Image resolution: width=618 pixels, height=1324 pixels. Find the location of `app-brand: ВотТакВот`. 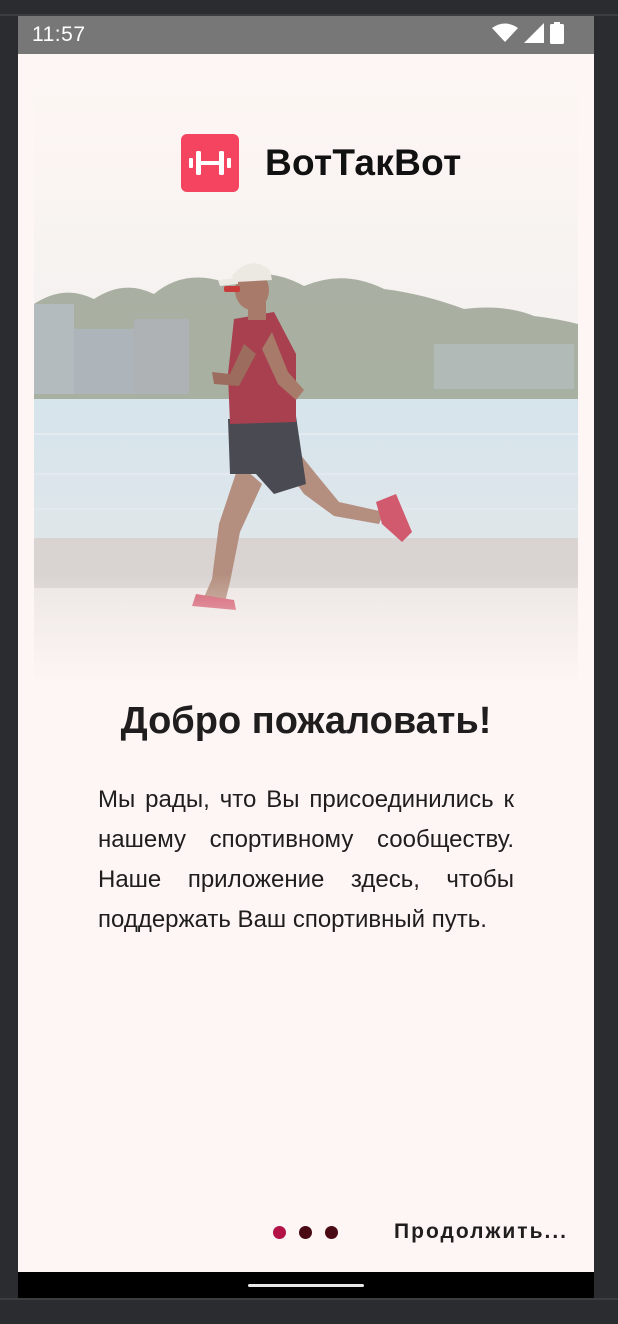

app-brand: ВотТакВот is located at coordinates (321, 163).